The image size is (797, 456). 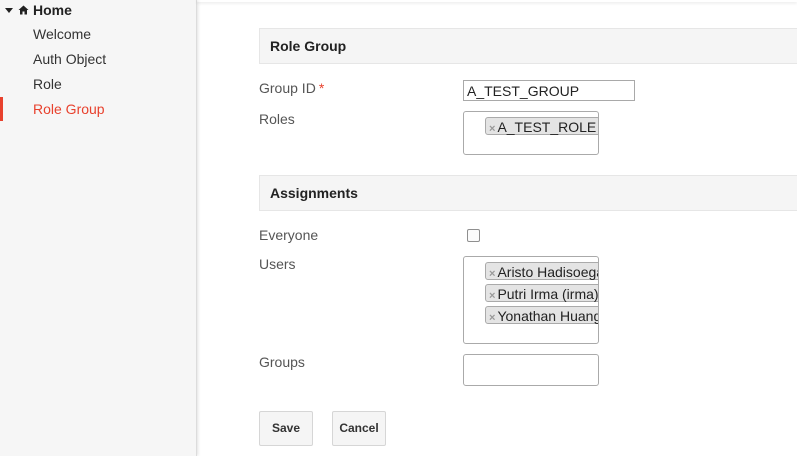 I want to click on sidebar-item-label: Welcome, so click(x=62, y=34).